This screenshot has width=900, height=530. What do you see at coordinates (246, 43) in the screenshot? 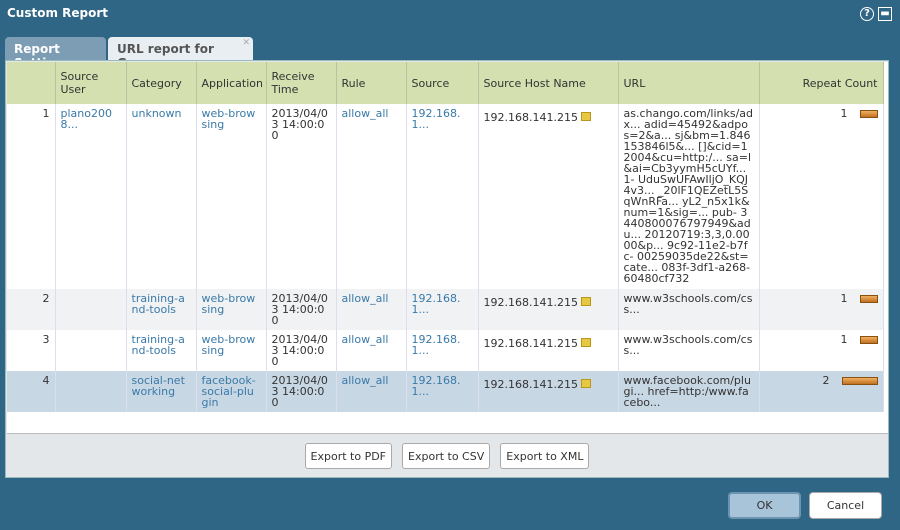
I see `close-tab-icon: ✕` at bounding box center [246, 43].